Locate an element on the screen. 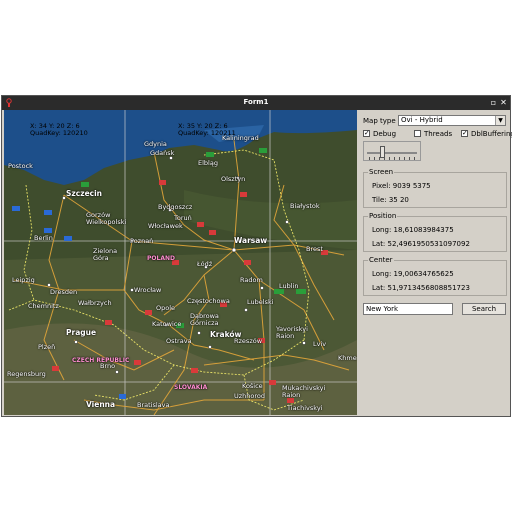  city-label: Uzhhorod is located at coordinates (250, 396).